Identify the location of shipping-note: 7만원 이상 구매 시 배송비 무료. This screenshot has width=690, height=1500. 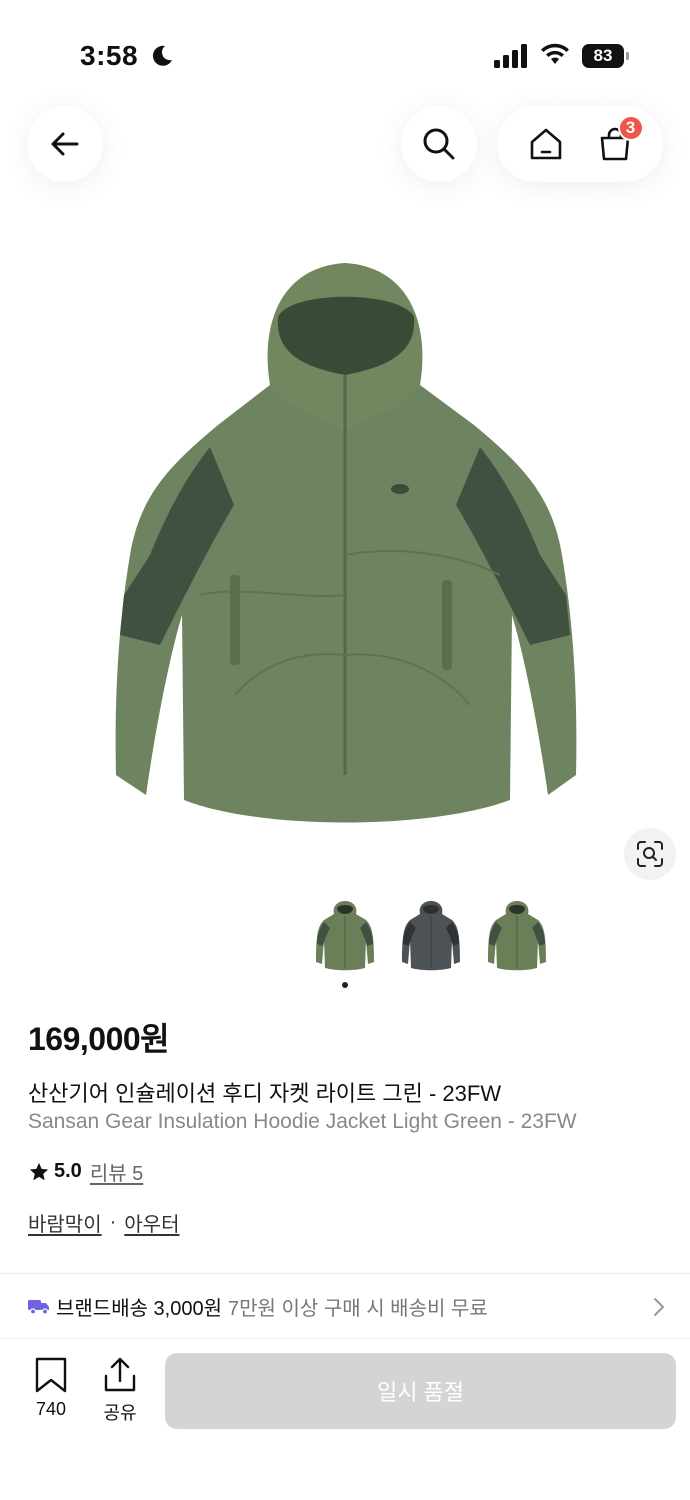
(358, 1308).